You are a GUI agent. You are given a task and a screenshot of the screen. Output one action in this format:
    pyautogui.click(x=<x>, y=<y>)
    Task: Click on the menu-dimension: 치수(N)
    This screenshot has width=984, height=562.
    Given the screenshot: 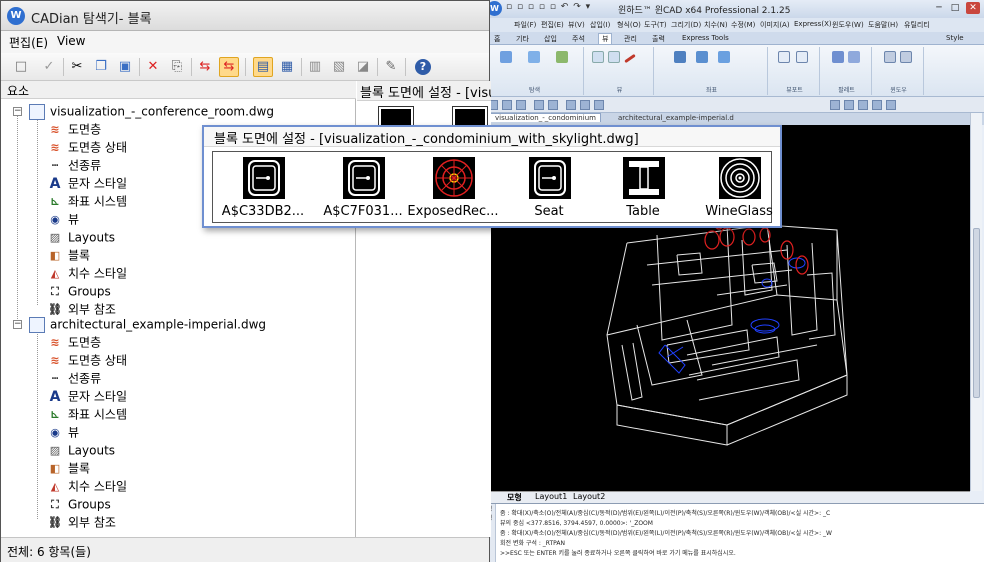 What is the action you would take?
    pyautogui.click(x=716, y=25)
    